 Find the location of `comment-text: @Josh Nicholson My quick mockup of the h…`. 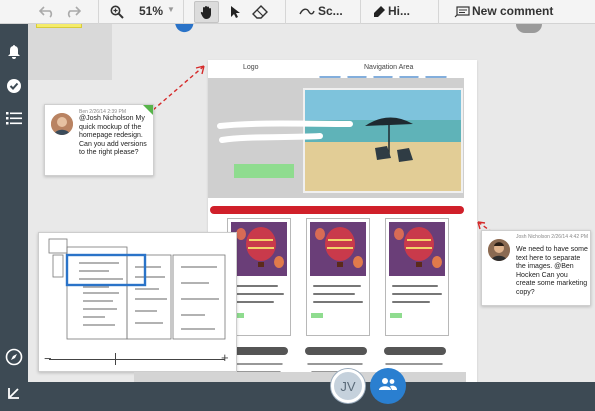

comment-text: @Josh Nicholson My quick mockup of the h… is located at coordinates (113, 135).